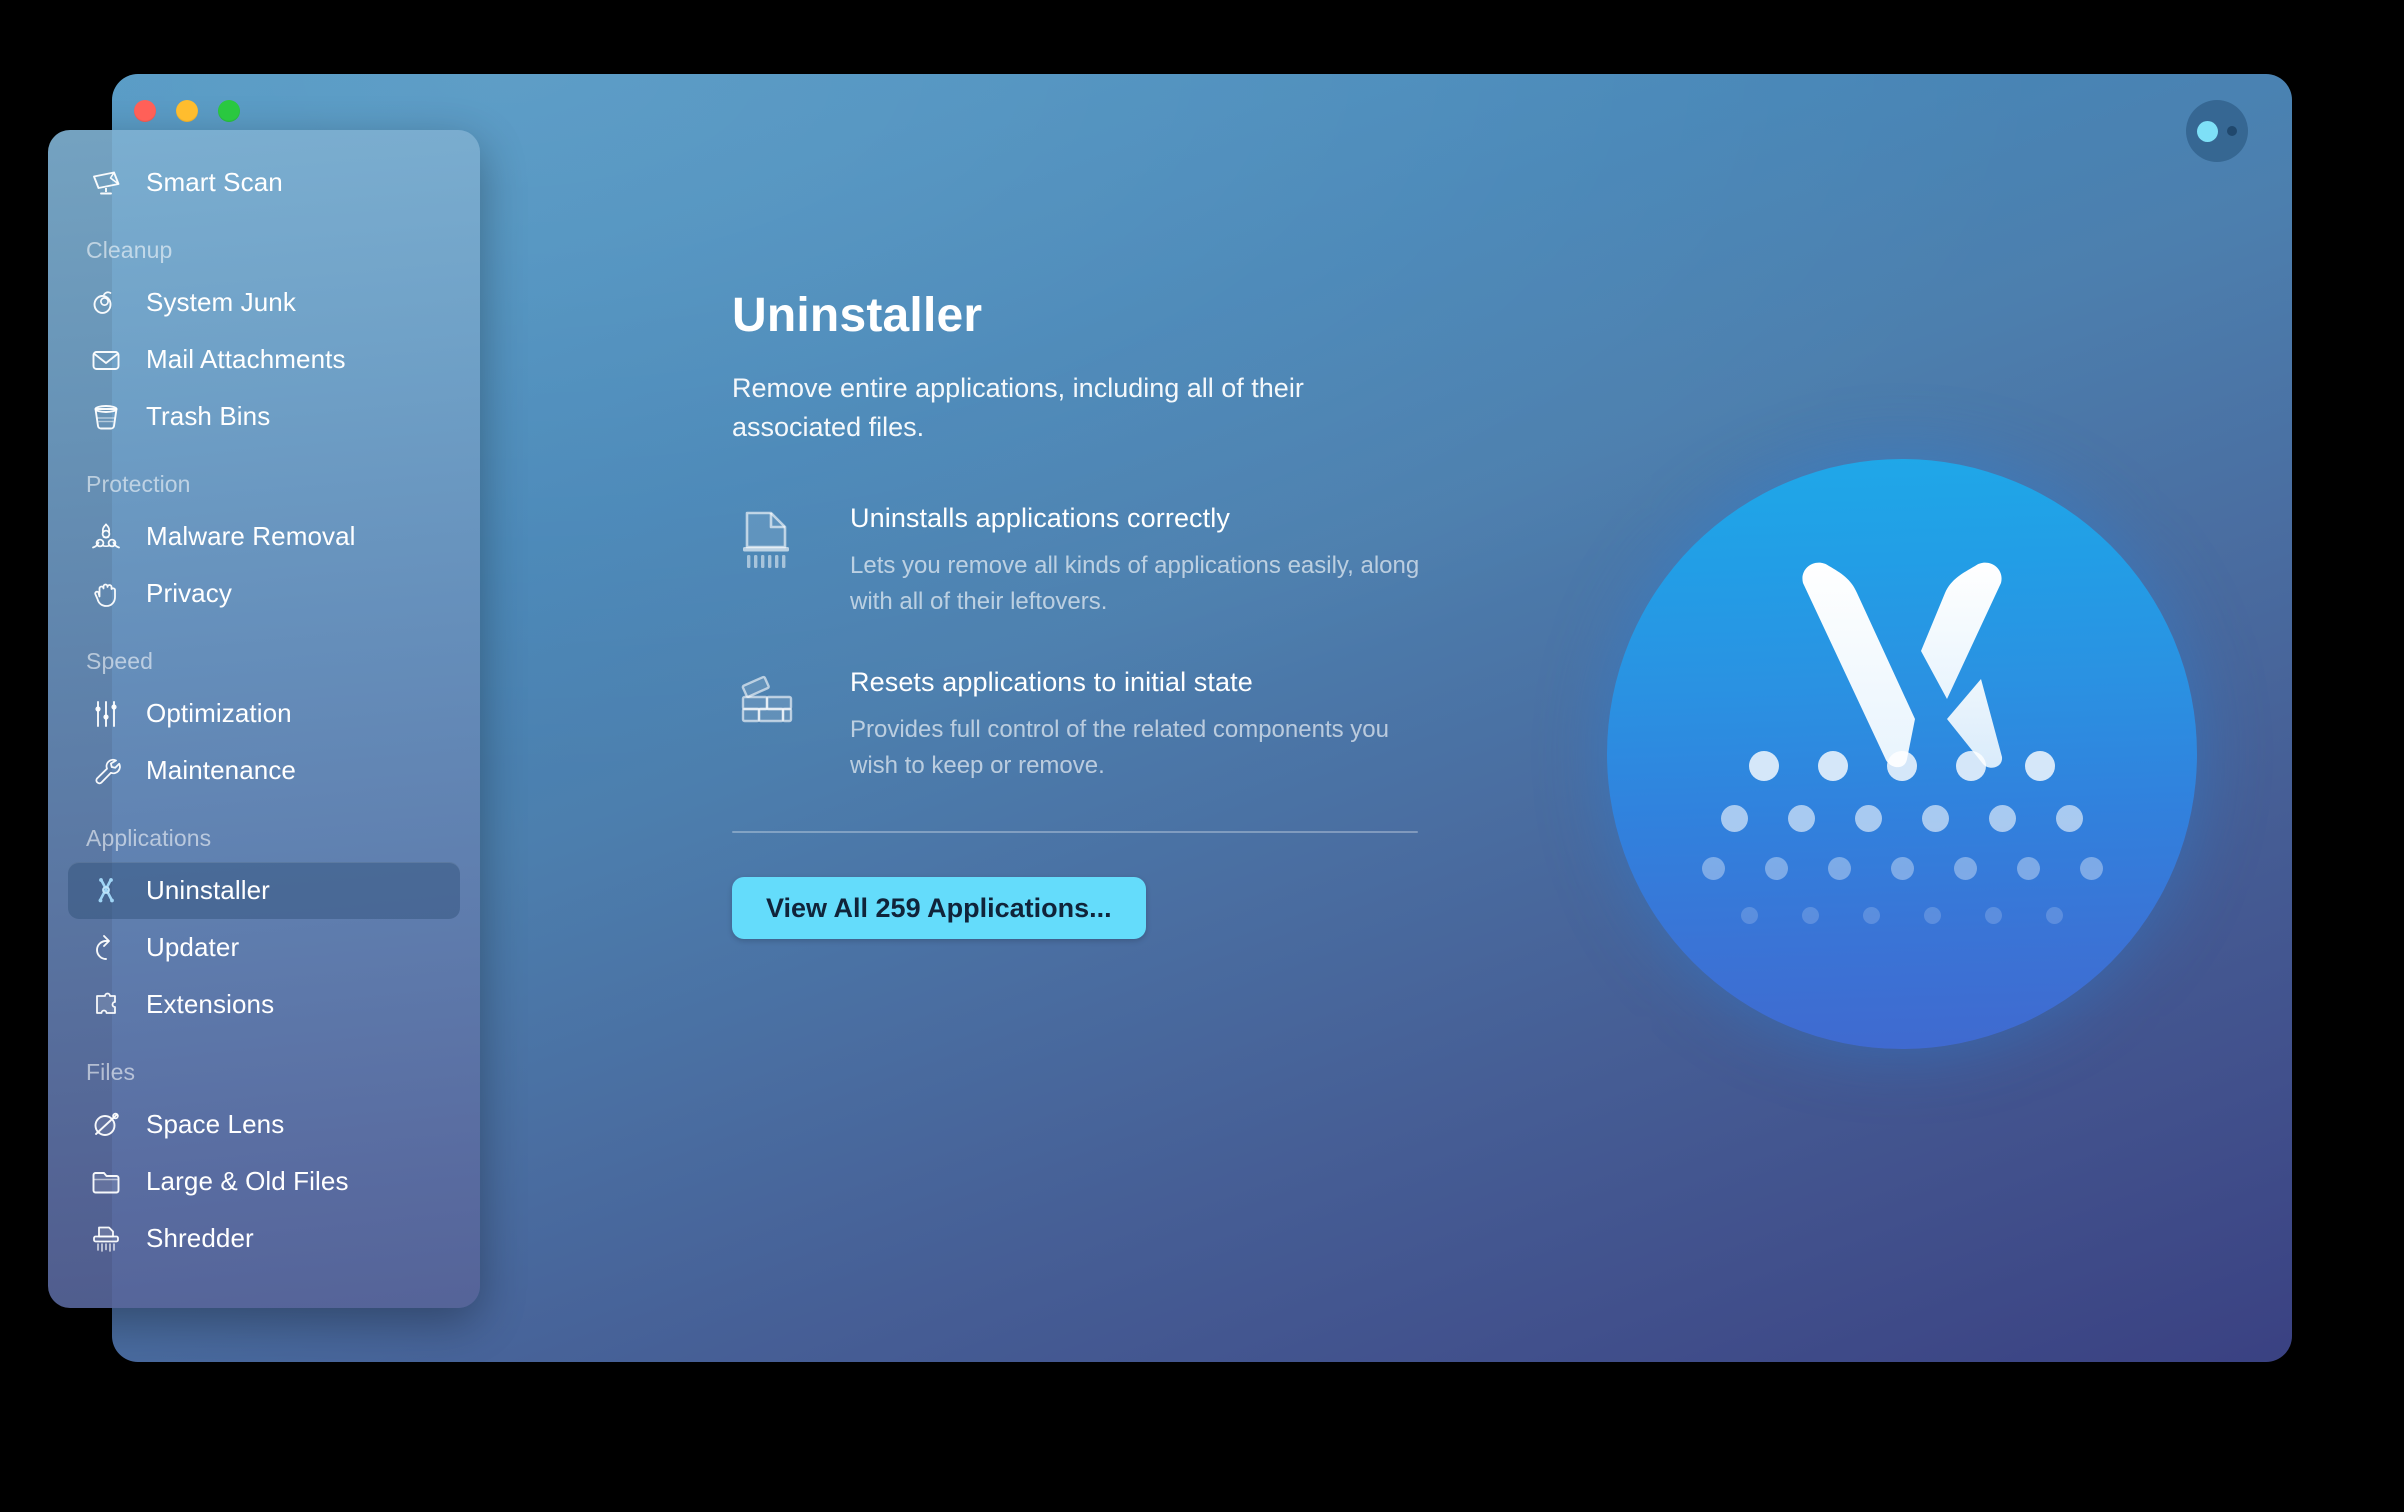  What do you see at coordinates (2207, 131) in the screenshot?
I see `status-active-dot` at bounding box center [2207, 131].